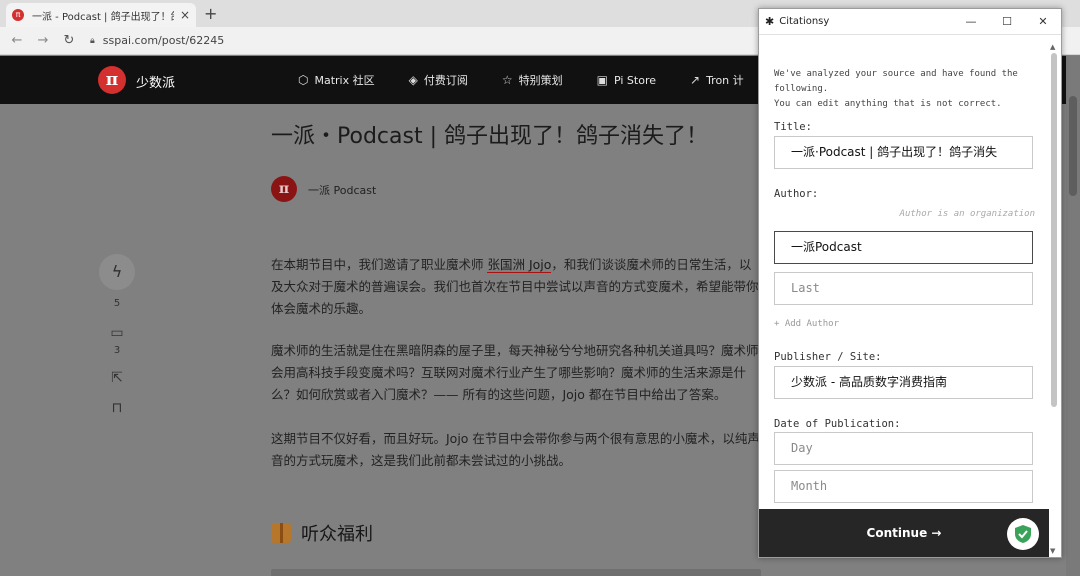 Image resolution: width=1080 pixels, height=576 pixels. What do you see at coordinates (210, 13) in the screenshot?
I see `new-tab-button: +` at bounding box center [210, 13].